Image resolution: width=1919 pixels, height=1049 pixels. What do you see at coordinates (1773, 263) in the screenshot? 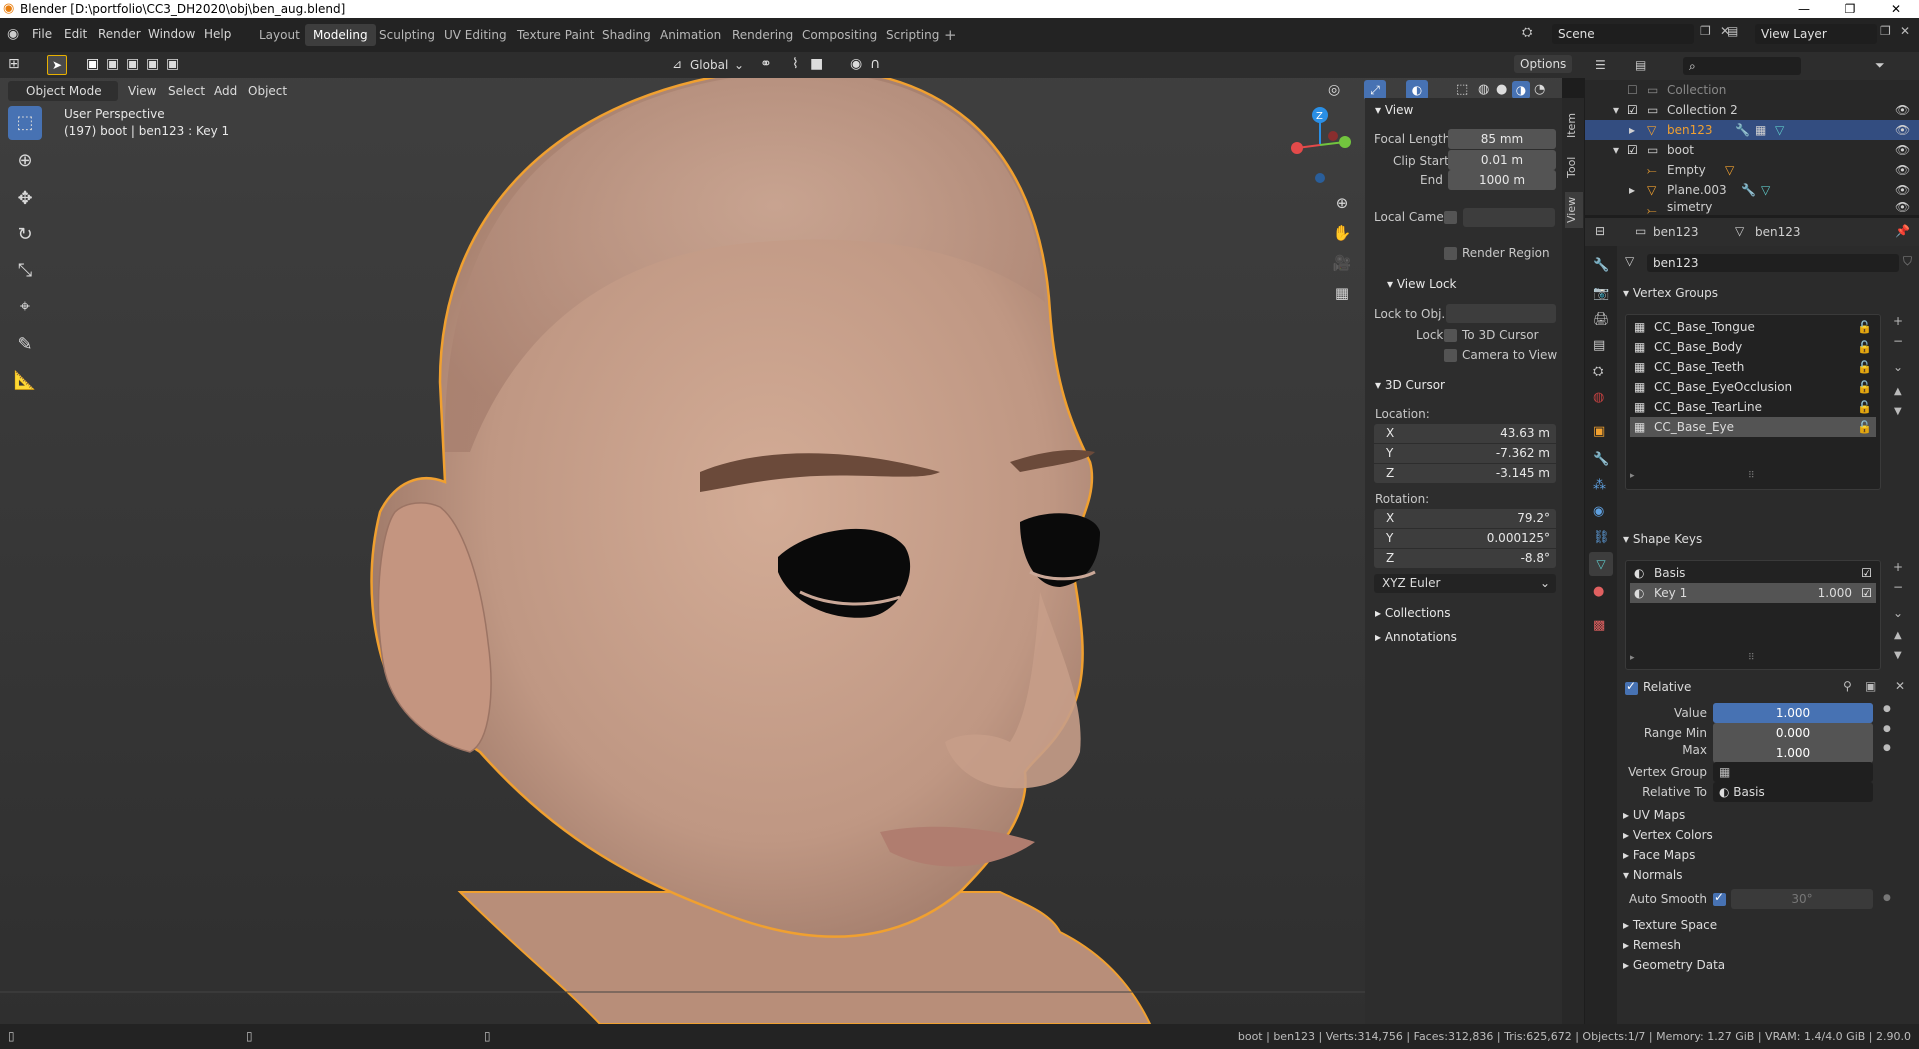
I see `mesh-name-field: ben123` at bounding box center [1773, 263].